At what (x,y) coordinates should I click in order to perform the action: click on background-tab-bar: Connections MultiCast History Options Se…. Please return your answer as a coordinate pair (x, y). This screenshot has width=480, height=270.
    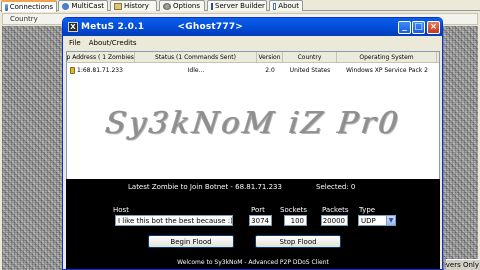
    Looking at the image, I should click on (240, 6).